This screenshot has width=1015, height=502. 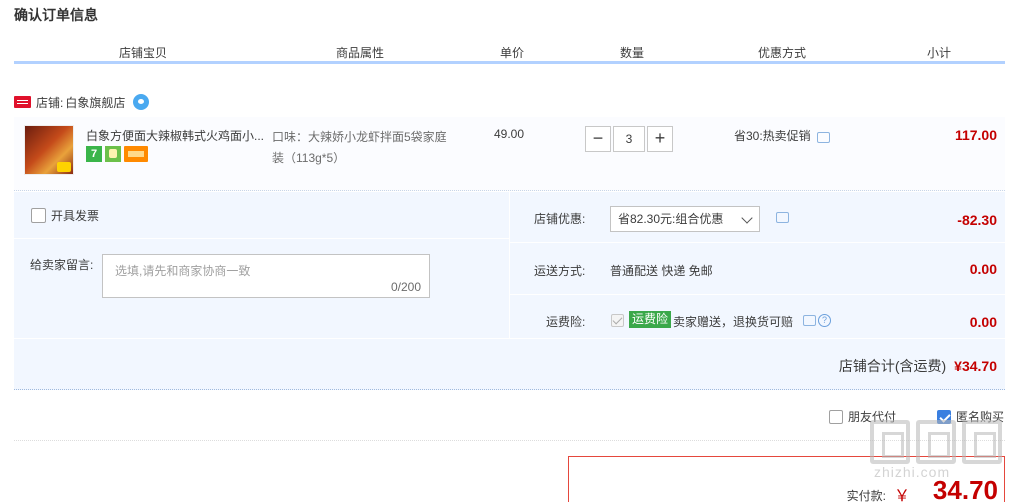 I want to click on invoice-checkbox, so click(x=38, y=215).